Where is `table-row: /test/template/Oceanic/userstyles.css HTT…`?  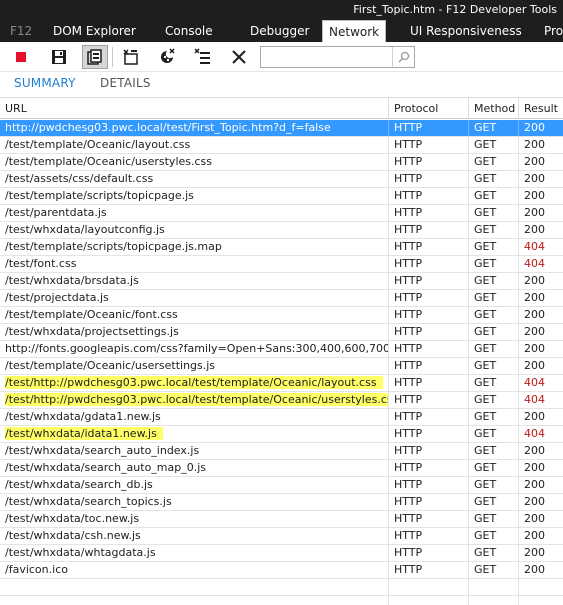
table-row: /test/template/Oceanic/userstyles.css HTT… is located at coordinates (281, 162).